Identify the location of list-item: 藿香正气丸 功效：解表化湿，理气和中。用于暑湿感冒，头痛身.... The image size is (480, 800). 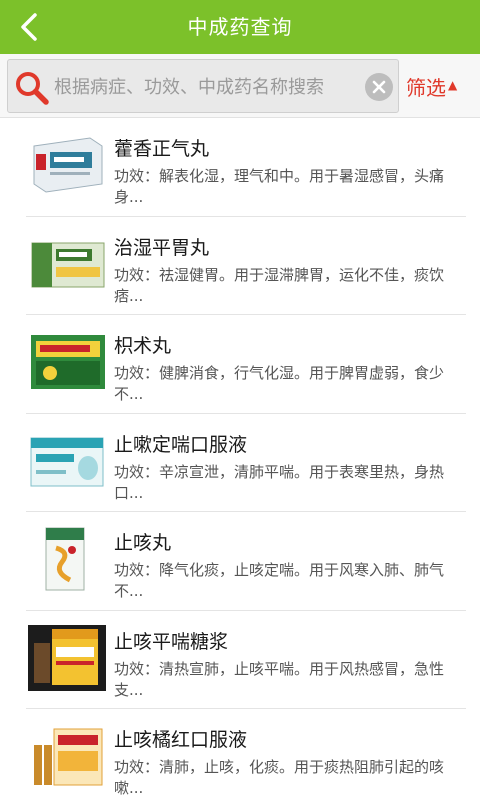
(246, 167).